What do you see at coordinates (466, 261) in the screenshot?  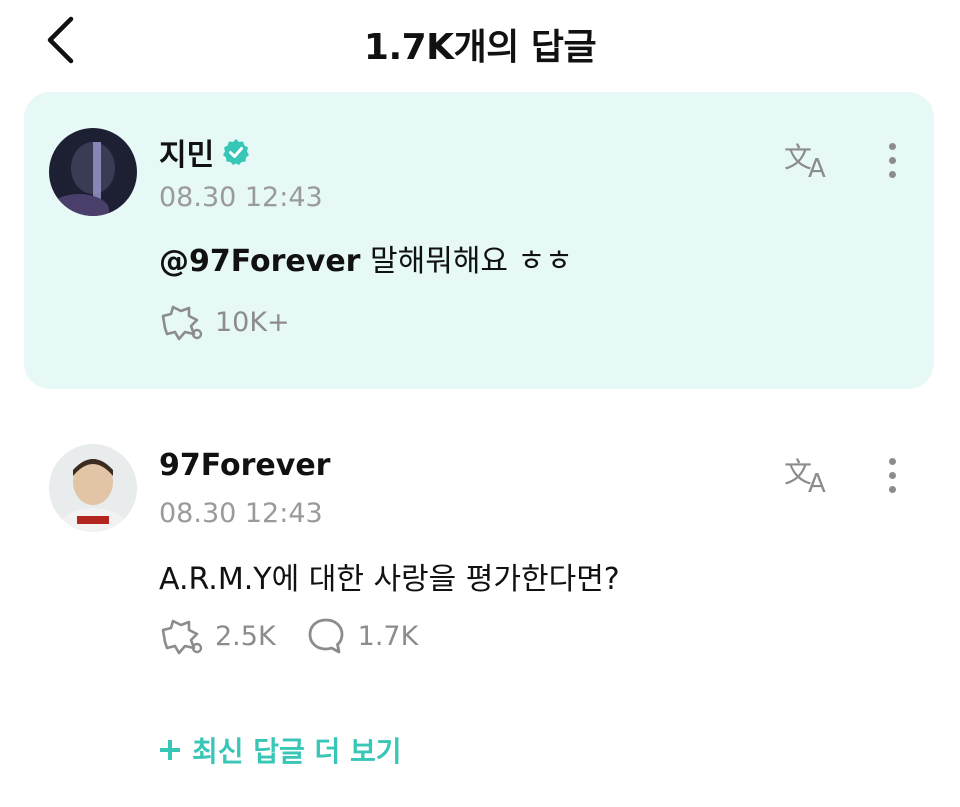 I see `comment-body: 말해뭐해요 ㅎㅎ` at bounding box center [466, 261].